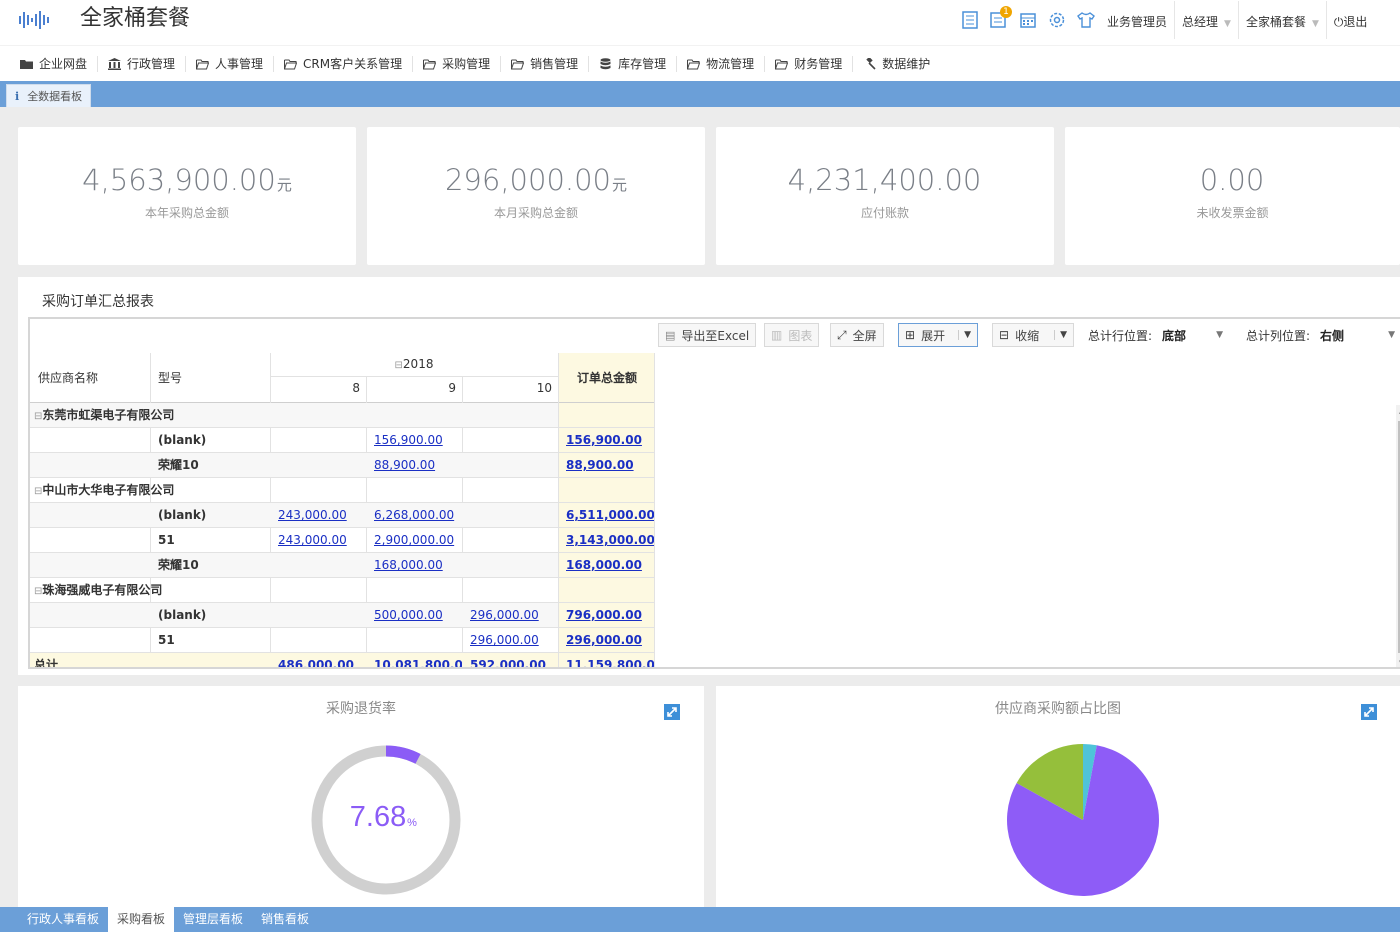 This screenshot has width=1400, height=932. What do you see at coordinates (721, 63) in the screenshot?
I see `menu-item: 物流管理` at bounding box center [721, 63].